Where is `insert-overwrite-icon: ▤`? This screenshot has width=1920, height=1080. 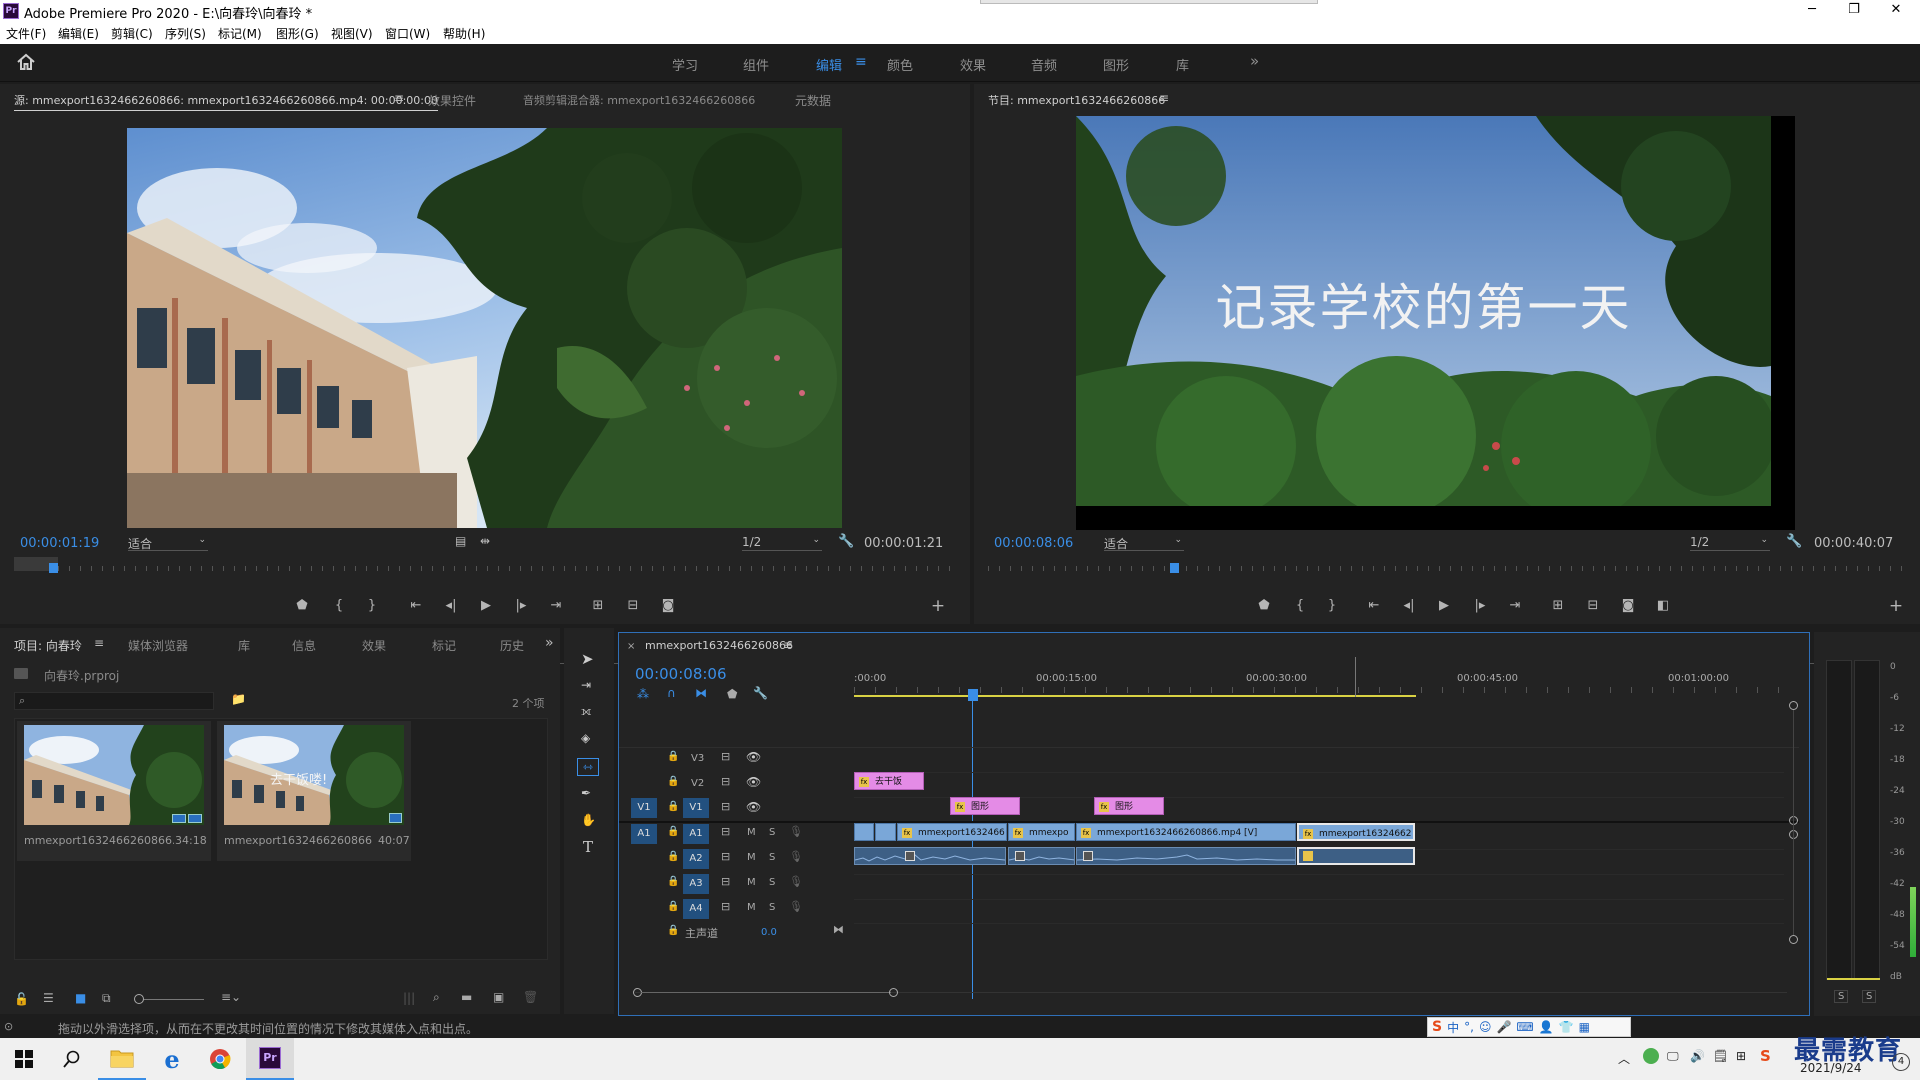
insert-overwrite-icon: ▤ is located at coordinates (460, 541).